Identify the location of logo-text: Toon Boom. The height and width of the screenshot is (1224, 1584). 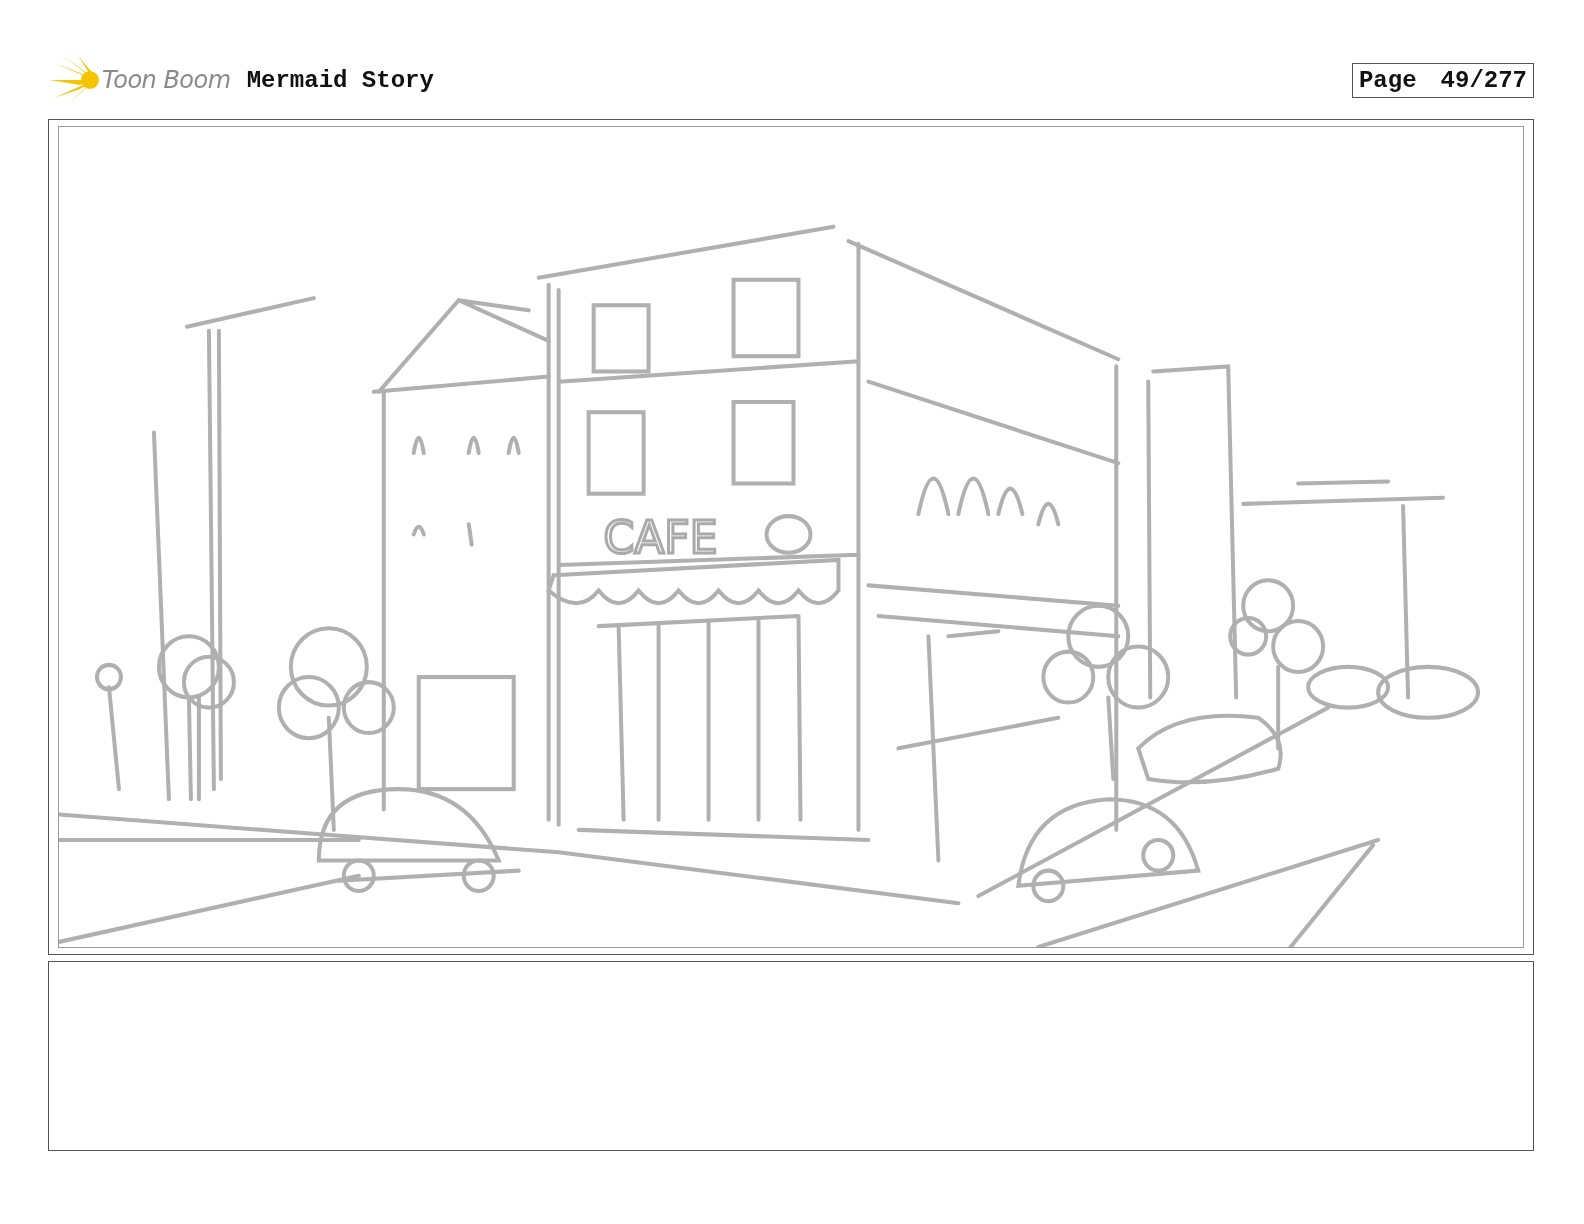
(166, 80).